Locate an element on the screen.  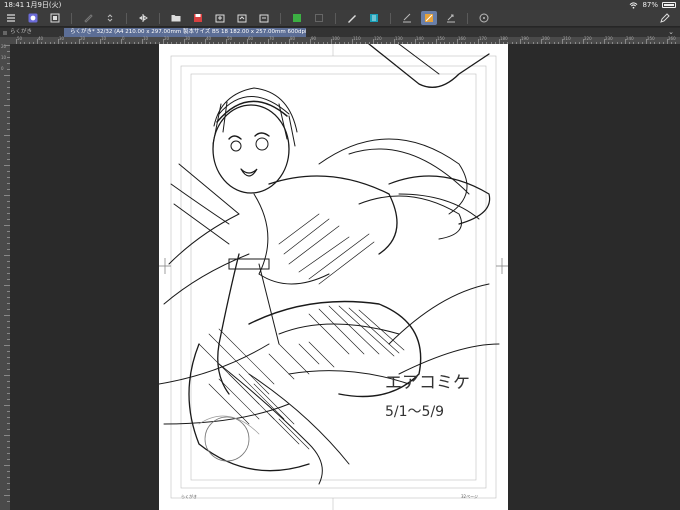
status-bar: 18:41 1月9日(火) 87% is located at coordinates (340, 5).